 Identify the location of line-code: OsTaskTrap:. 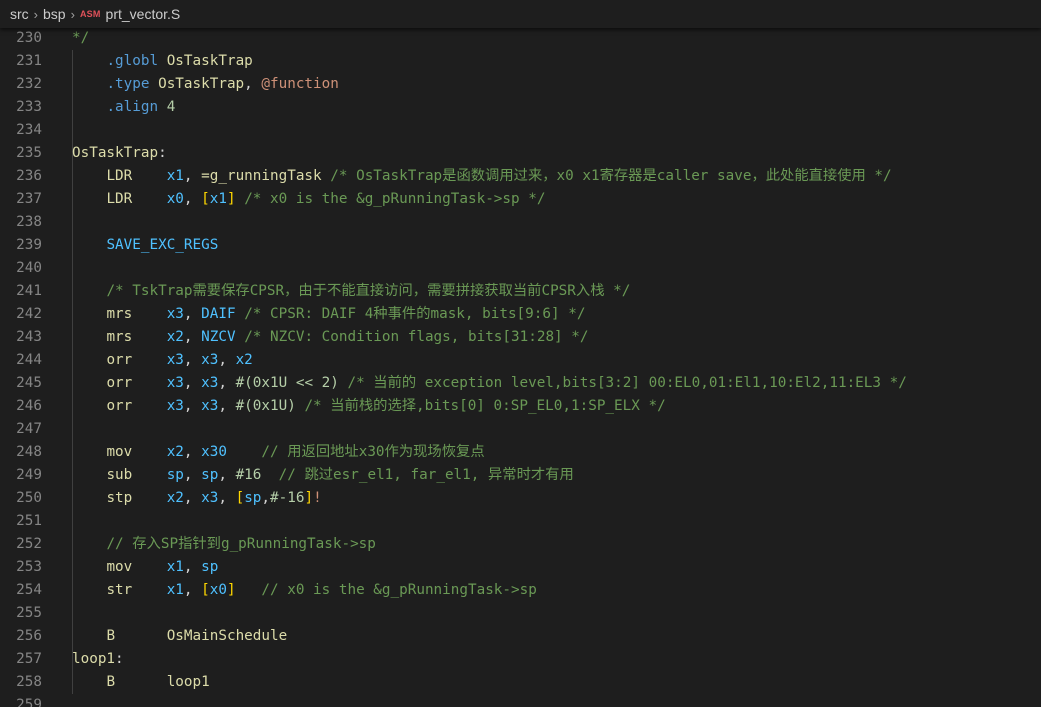
(119, 153).